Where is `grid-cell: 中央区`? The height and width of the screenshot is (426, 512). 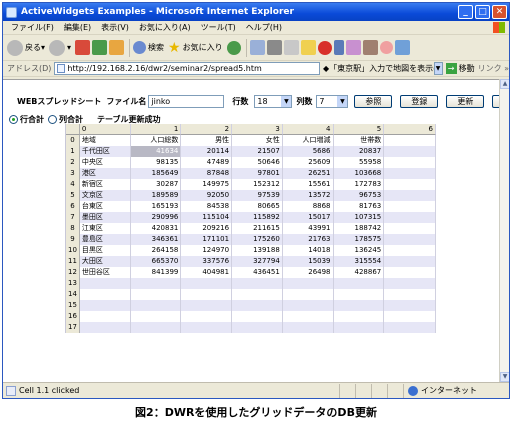 grid-cell: 中央区 is located at coordinates (105, 162).